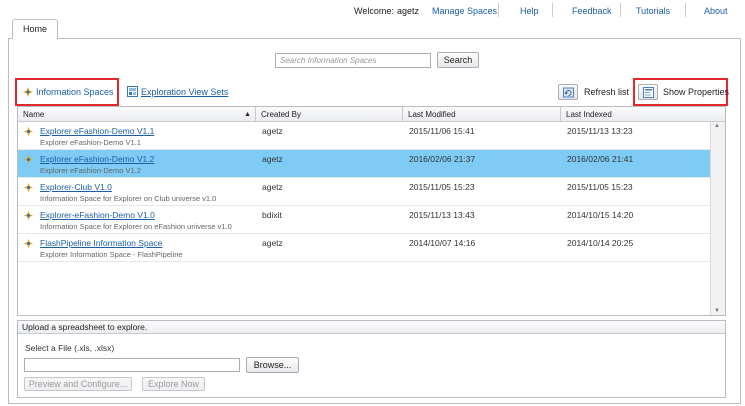 The width and height of the screenshot is (745, 406). Describe the element at coordinates (717, 218) in the screenshot. I see `vertical-scrollbar: ▲ ▼` at that location.